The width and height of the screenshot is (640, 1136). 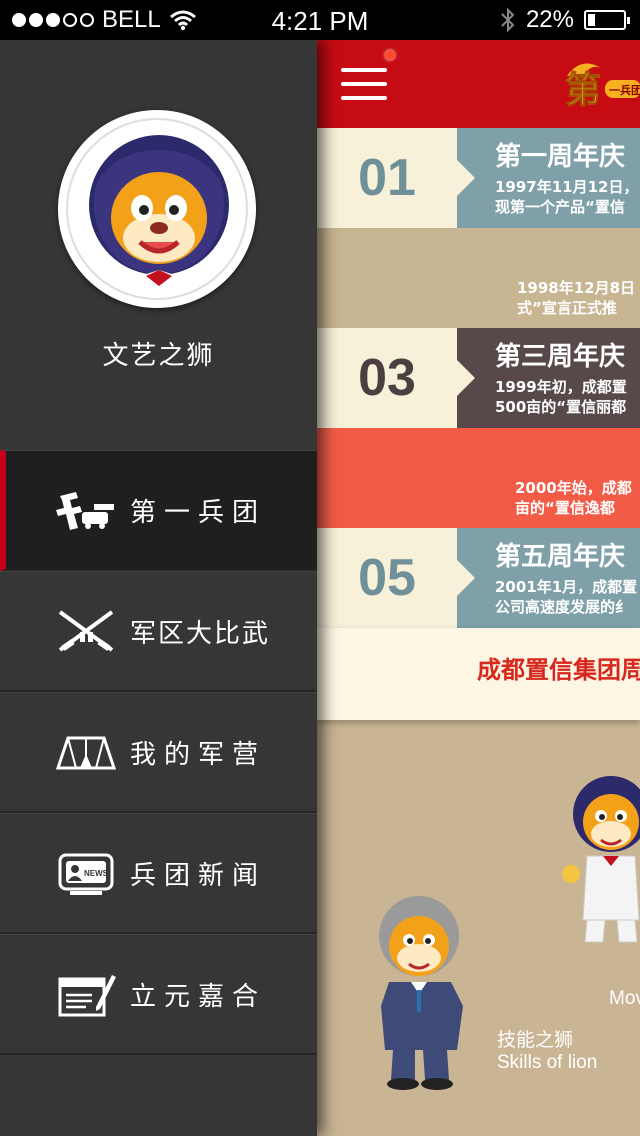 What do you see at coordinates (567, 308) in the screenshot?
I see `desc-line: 式”宣言正式推` at bounding box center [567, 308].